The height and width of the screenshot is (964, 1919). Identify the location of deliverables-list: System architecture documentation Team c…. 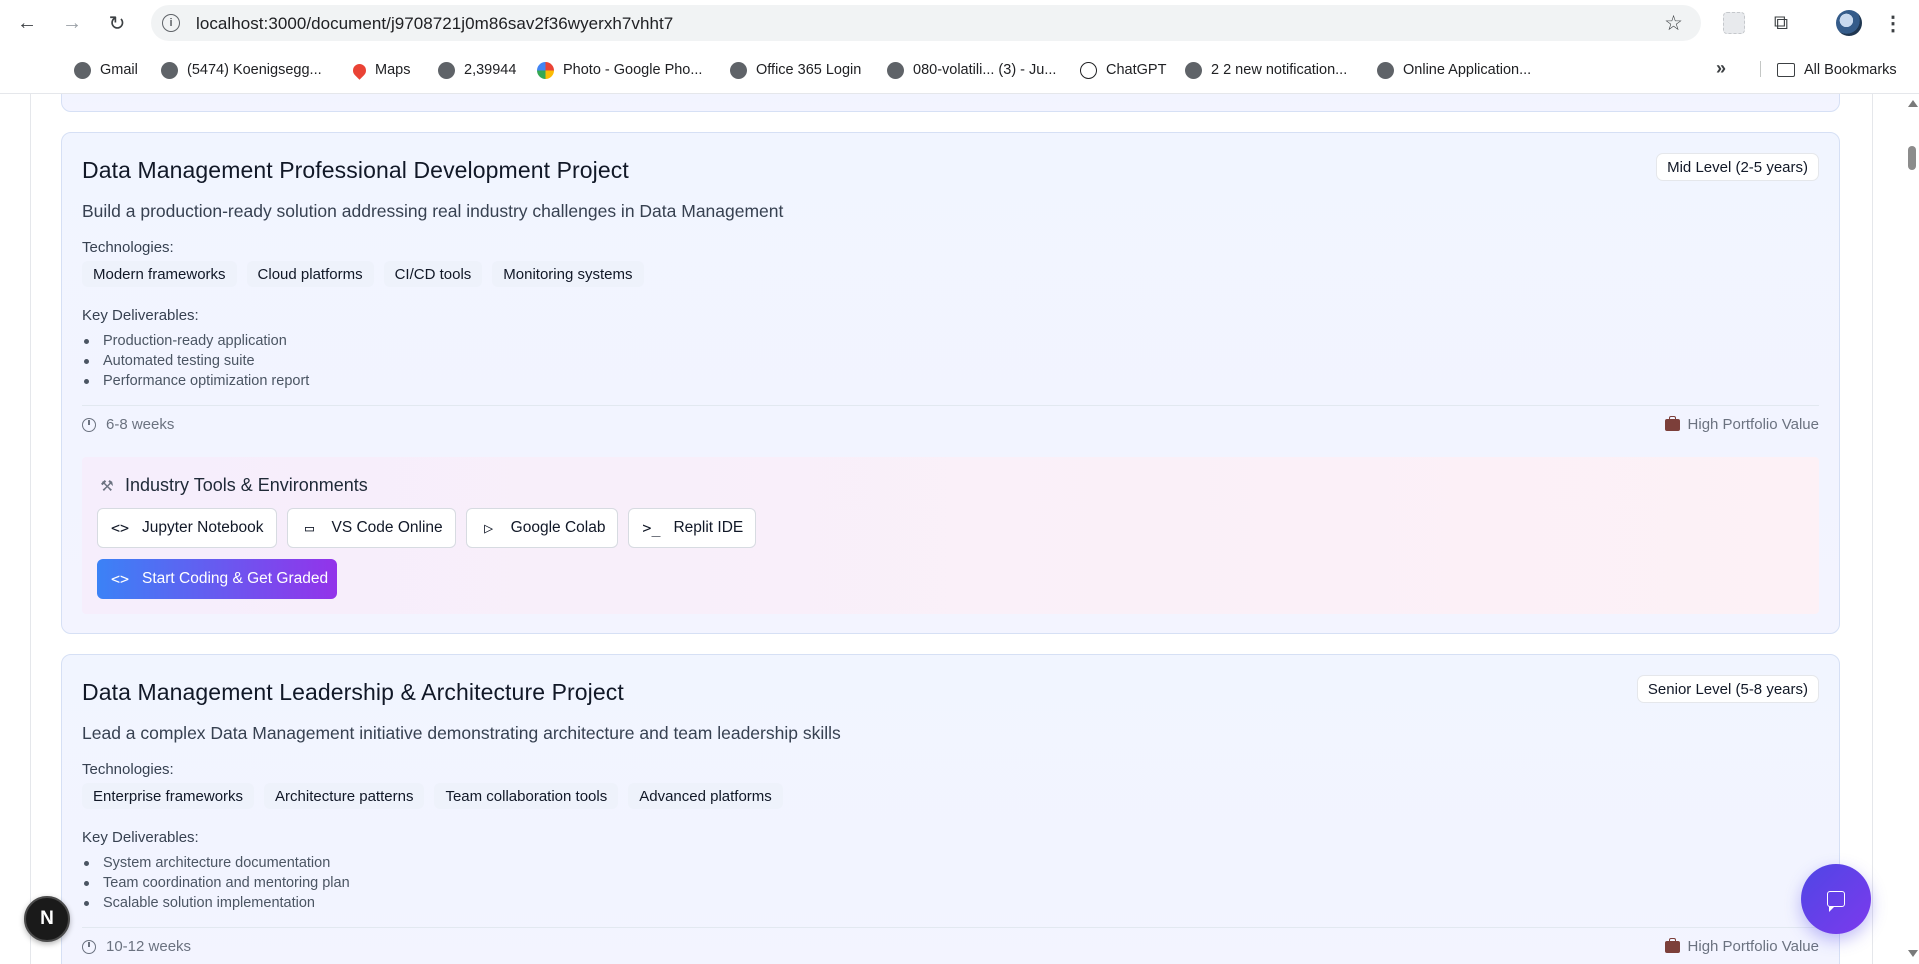
(216, 883).